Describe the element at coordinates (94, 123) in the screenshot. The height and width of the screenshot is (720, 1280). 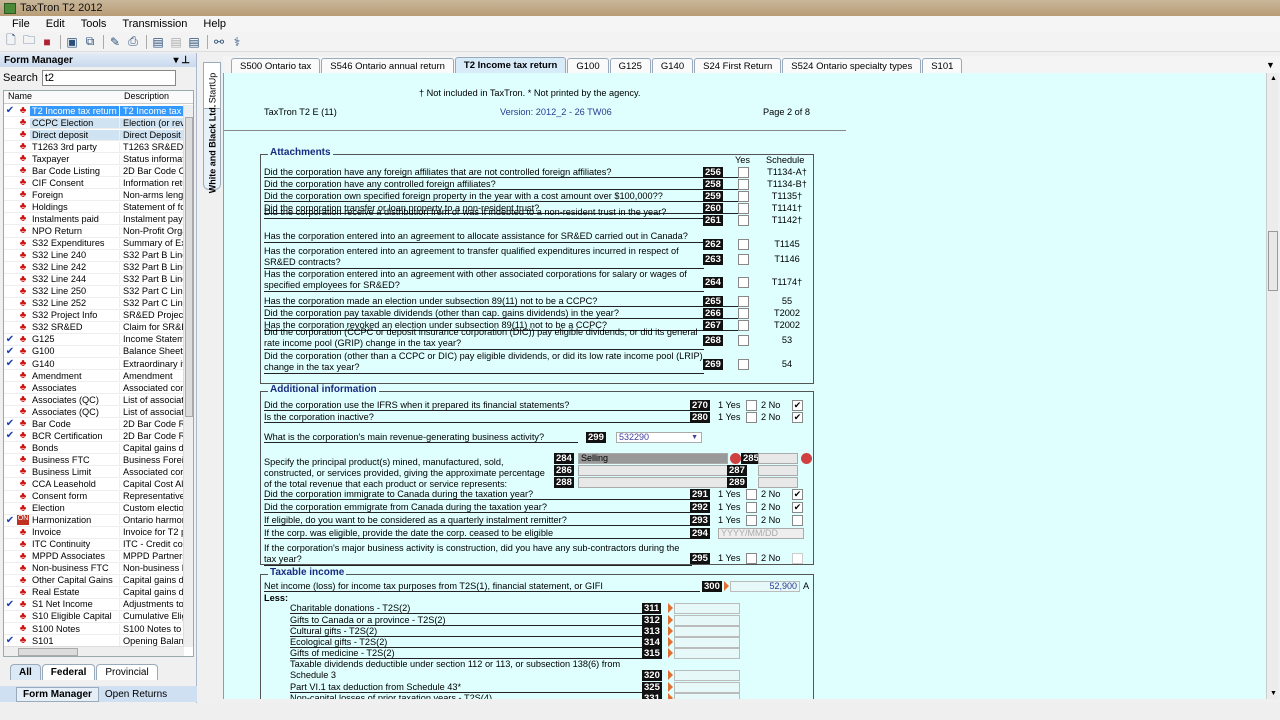
I see `form-list-item: ♣CCPC ElectionElection (or reve` at that location.